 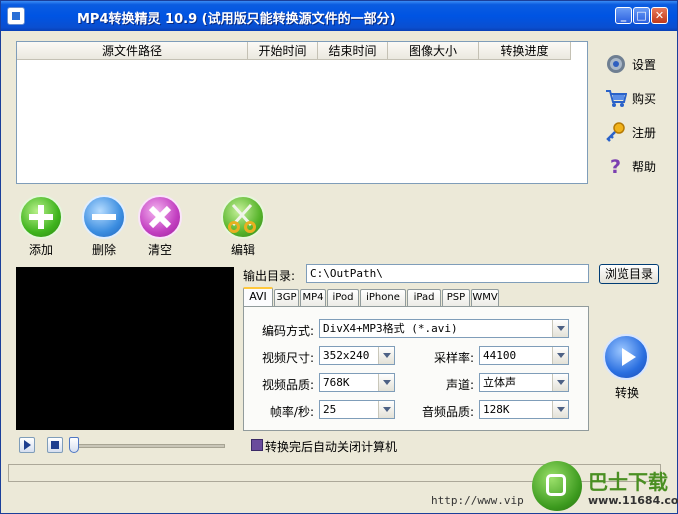 I want to click on browse-button: 浏览目录, so click(x=629, y=274).